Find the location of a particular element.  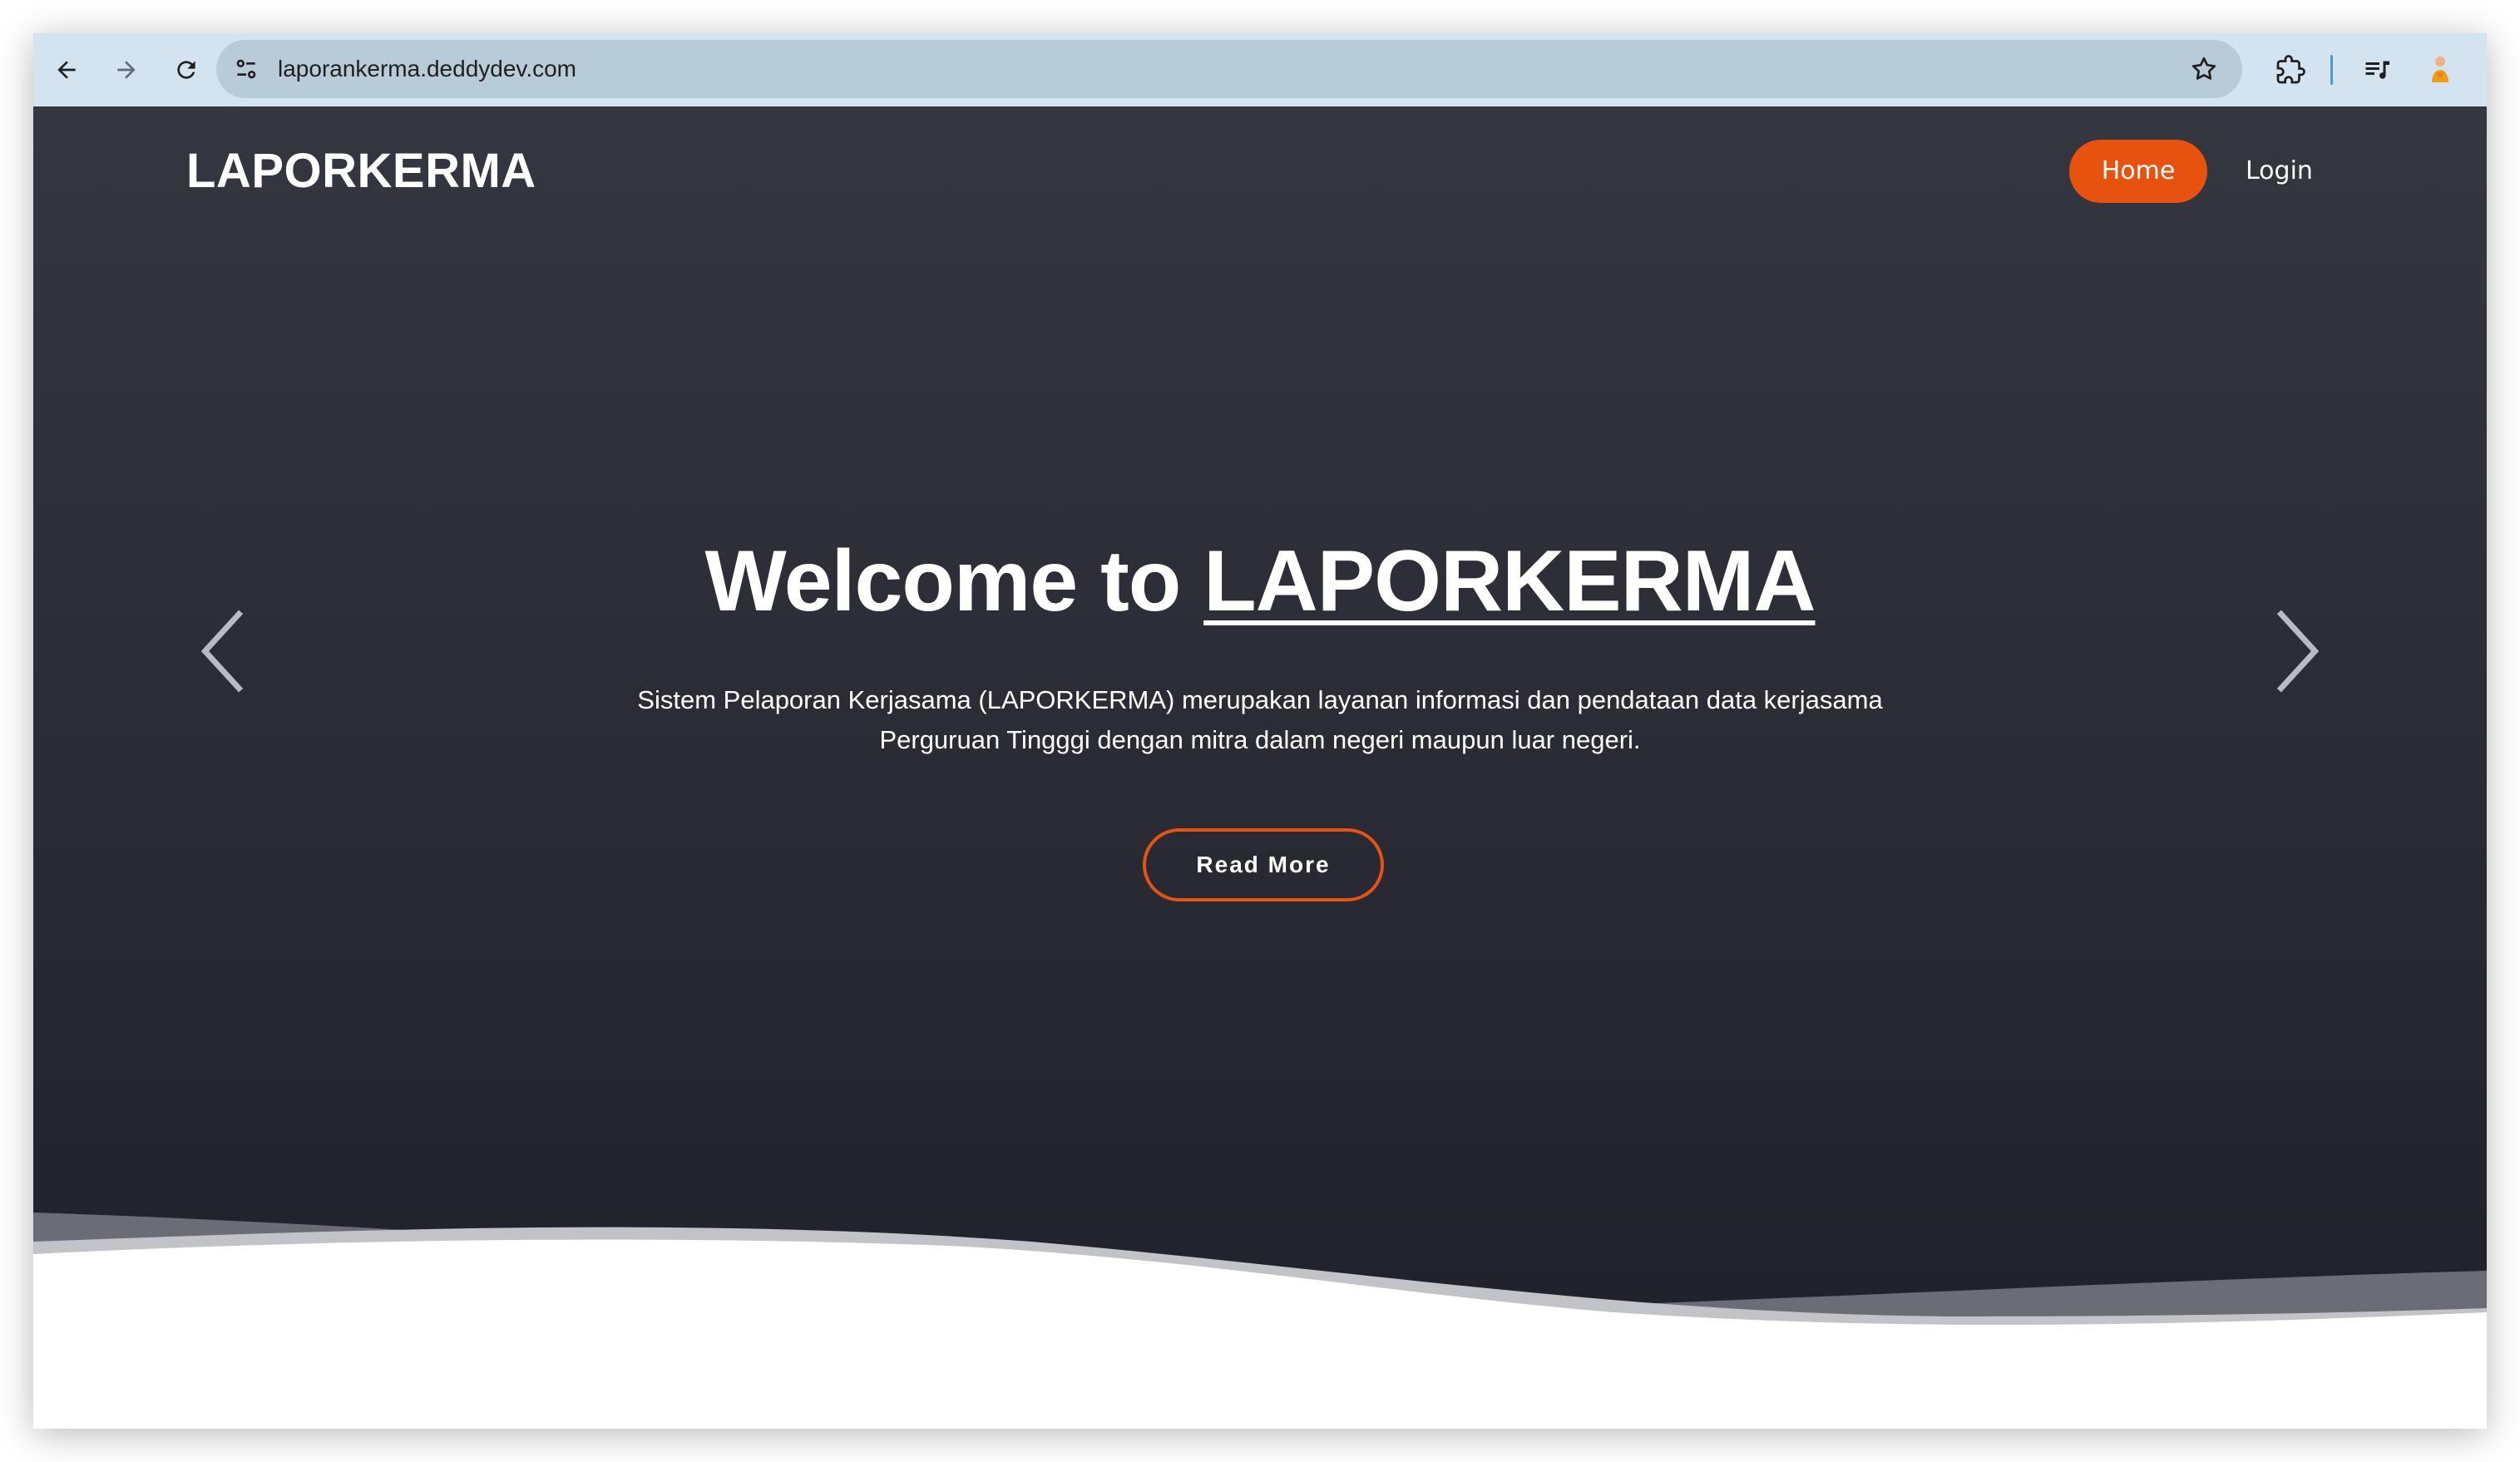

browser-toolbar: laporankerma.deddydev.com is located at coordinates (1260, 69).